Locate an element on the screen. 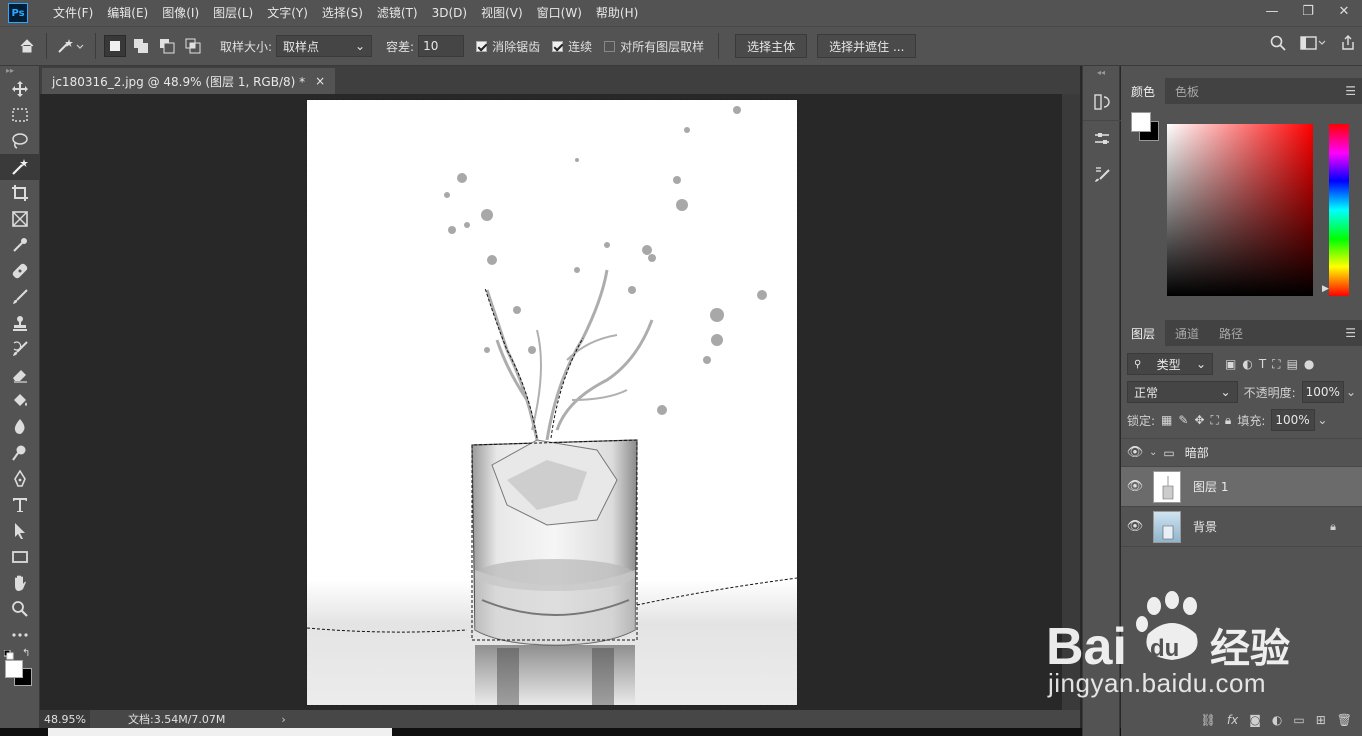  tab-paths: 路径 is located at coordinates (1231, 333).